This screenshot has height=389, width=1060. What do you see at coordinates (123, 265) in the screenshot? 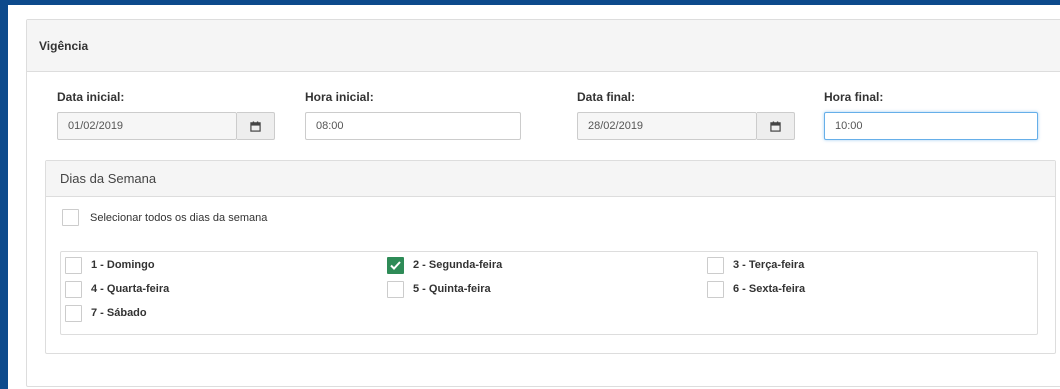
I see `day-label-domingo: 1 - Domingo` at bounding box center [123, 265].